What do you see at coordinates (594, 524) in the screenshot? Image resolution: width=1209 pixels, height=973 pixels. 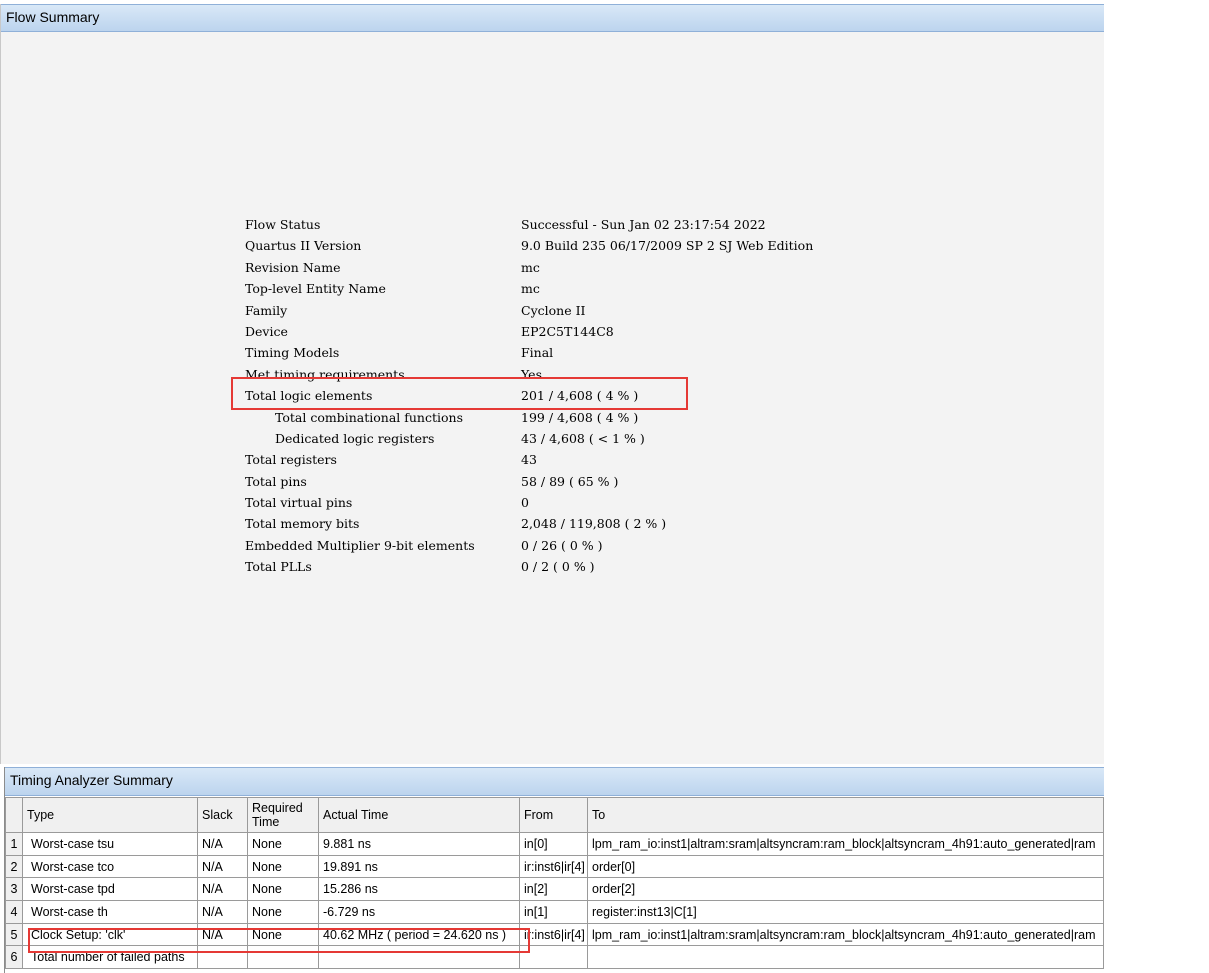 I see `summary-value: 2,048 / 119,808 ( 2 % )` at bounding box center [594, 524].